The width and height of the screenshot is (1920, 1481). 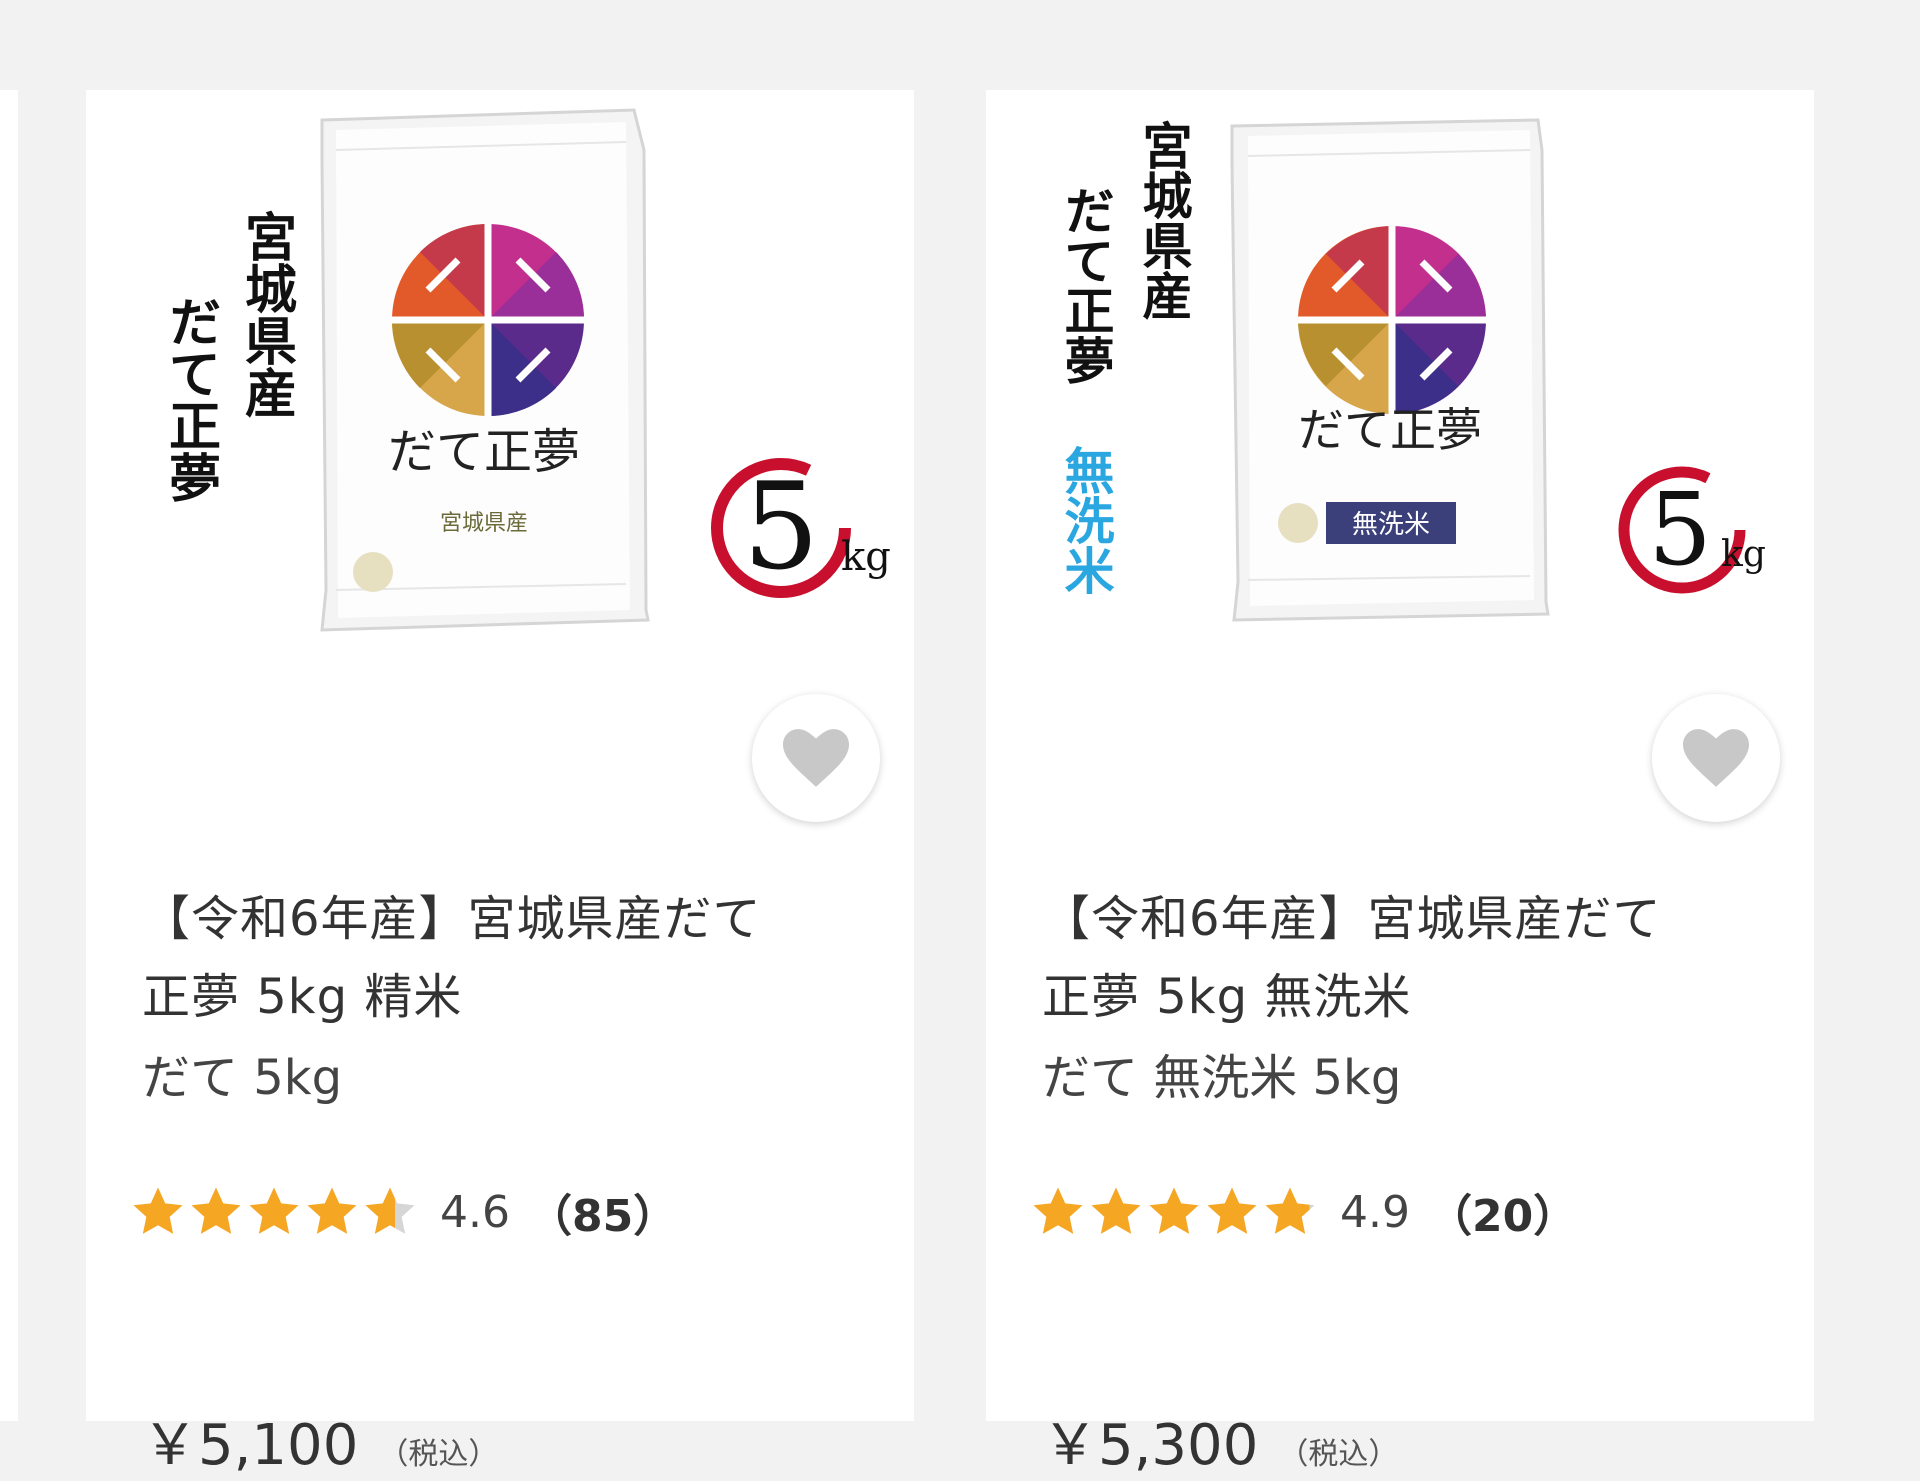 I want to click on rating: 4.9 （20）, so click(x=1303, y=1212).